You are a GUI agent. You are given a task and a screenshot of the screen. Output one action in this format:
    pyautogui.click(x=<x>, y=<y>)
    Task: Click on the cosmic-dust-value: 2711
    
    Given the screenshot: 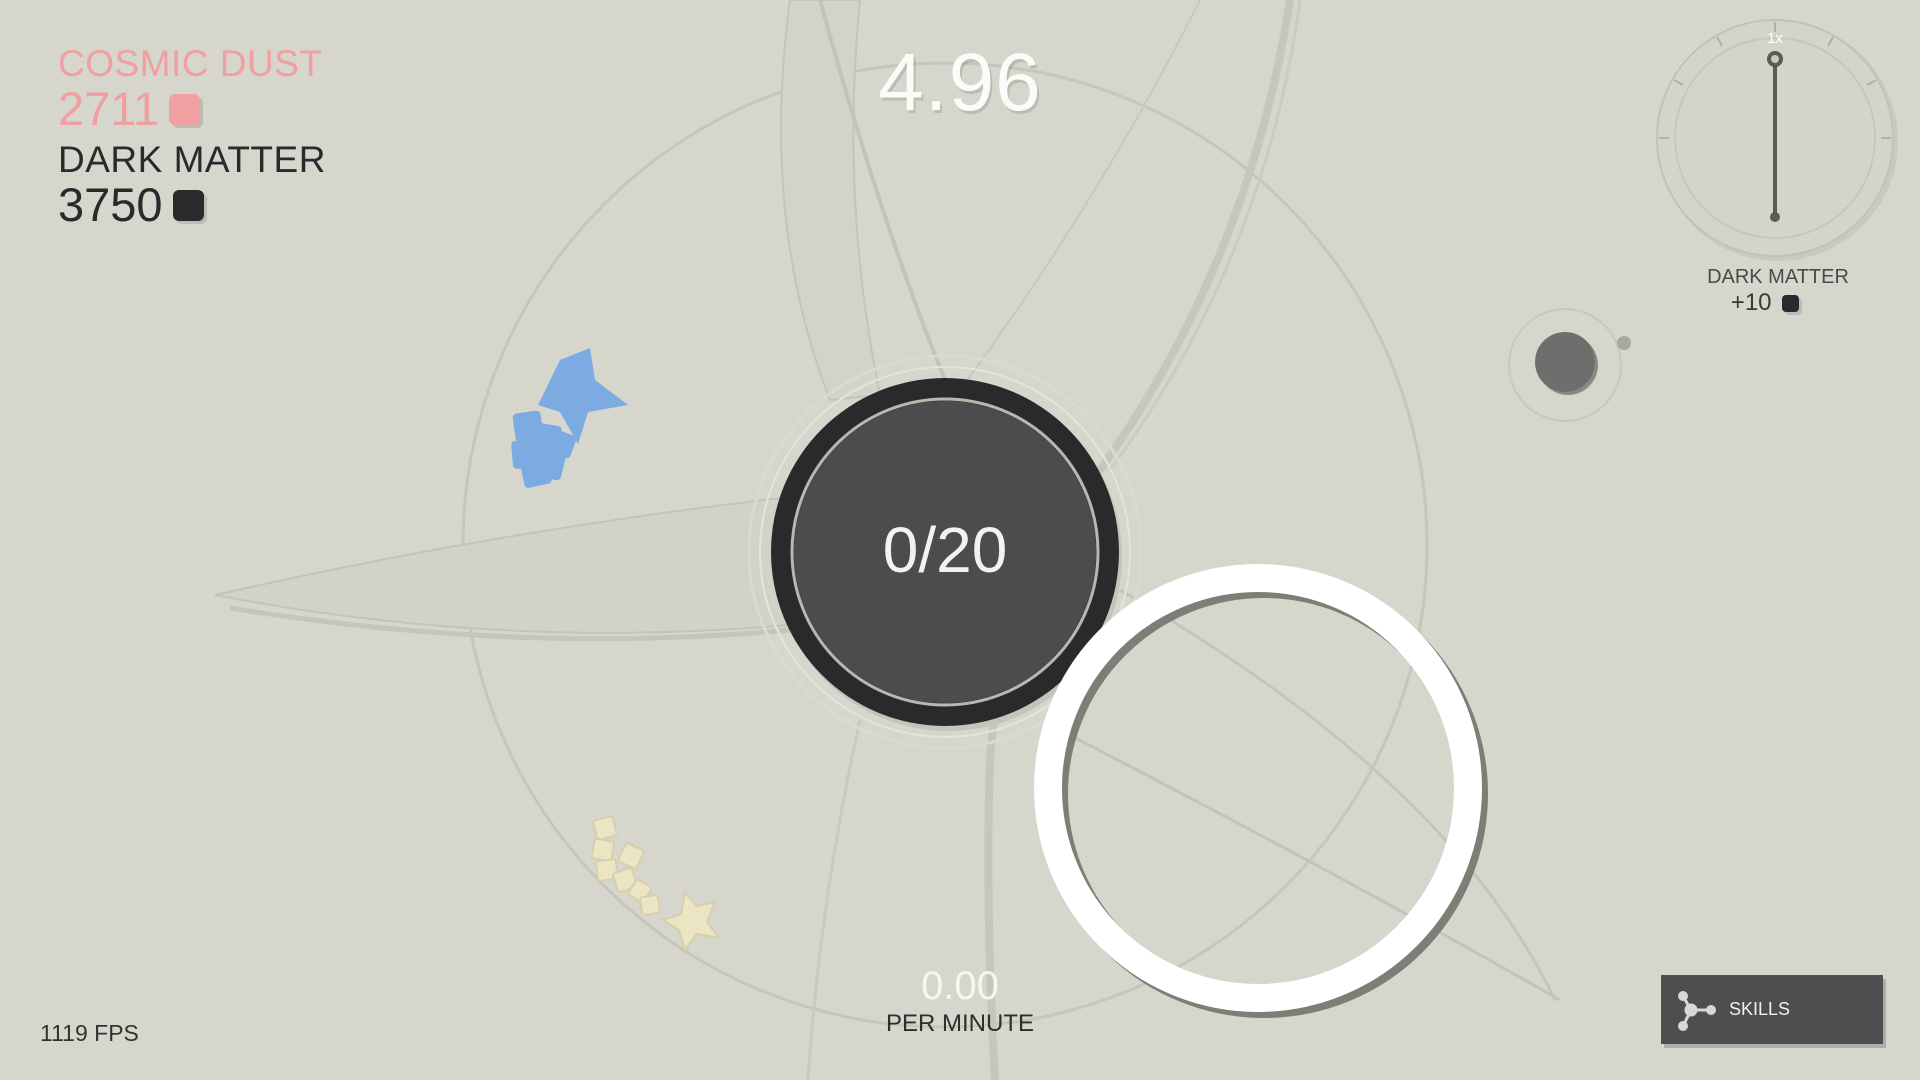 What is the action you would take?
    pyautogui.click(x=192, y=109)
    